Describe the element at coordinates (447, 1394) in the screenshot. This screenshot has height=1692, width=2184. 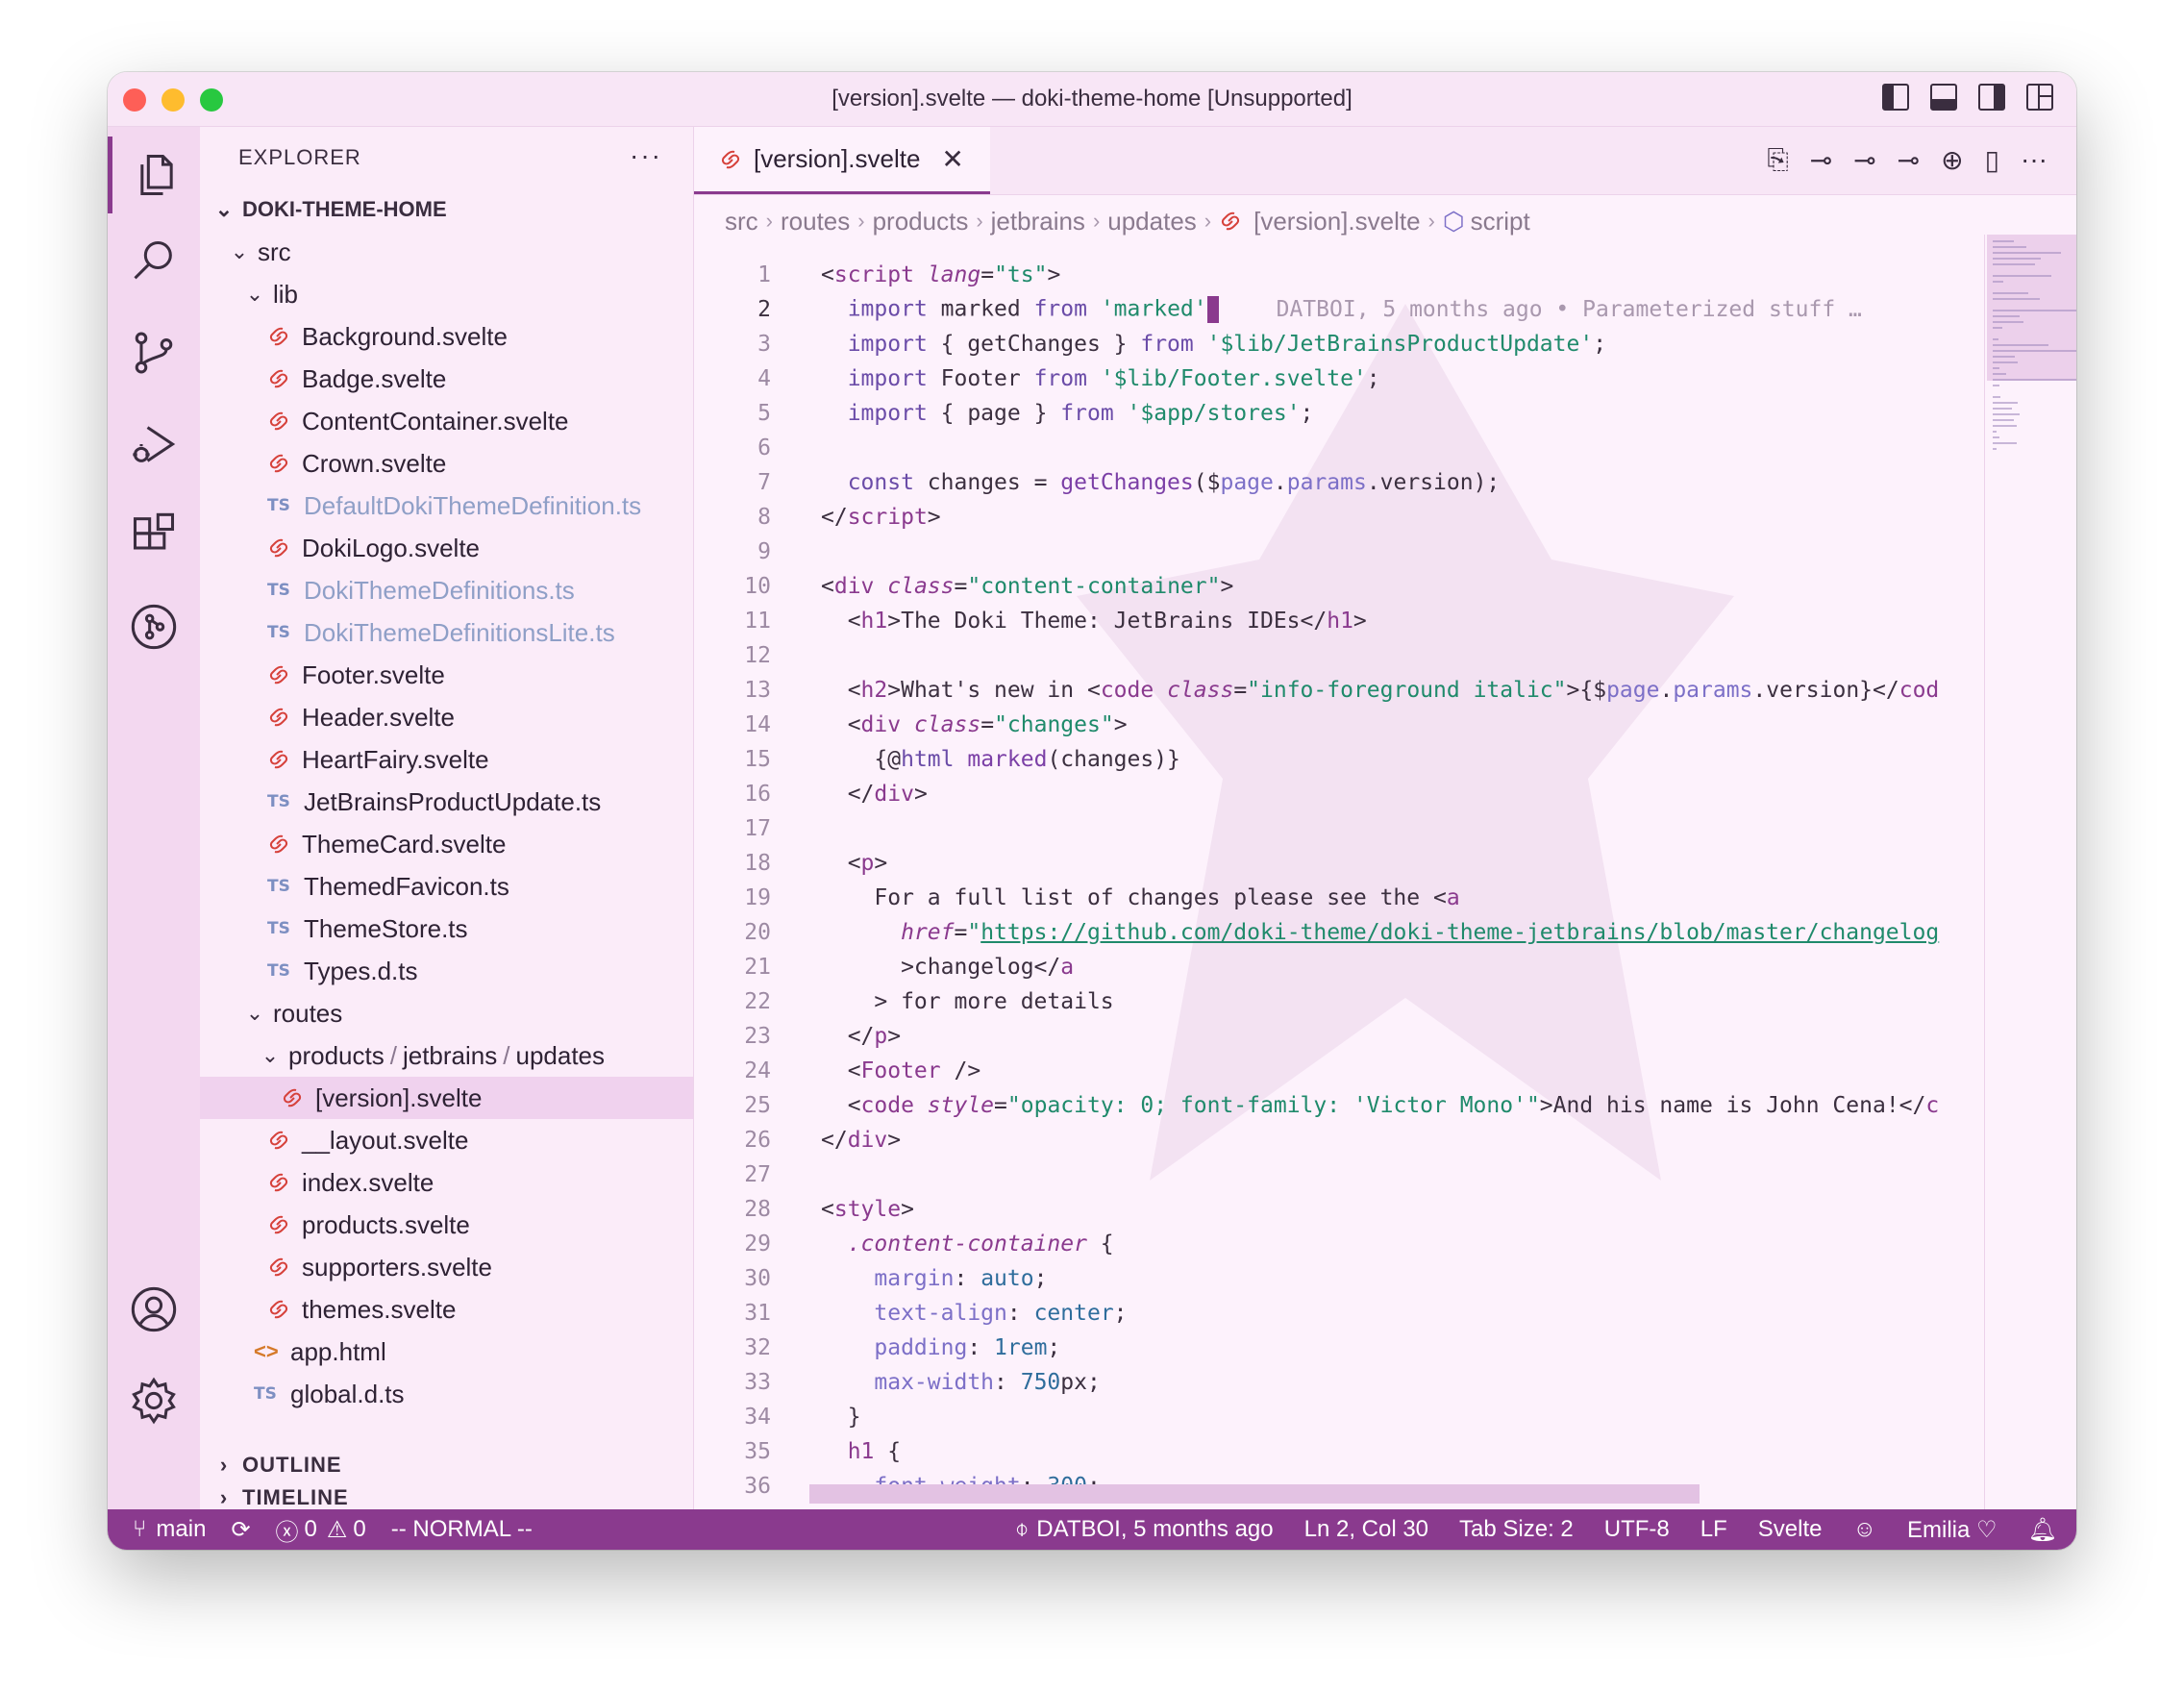
I see `tree-file: TS global.d.ts` at that location.